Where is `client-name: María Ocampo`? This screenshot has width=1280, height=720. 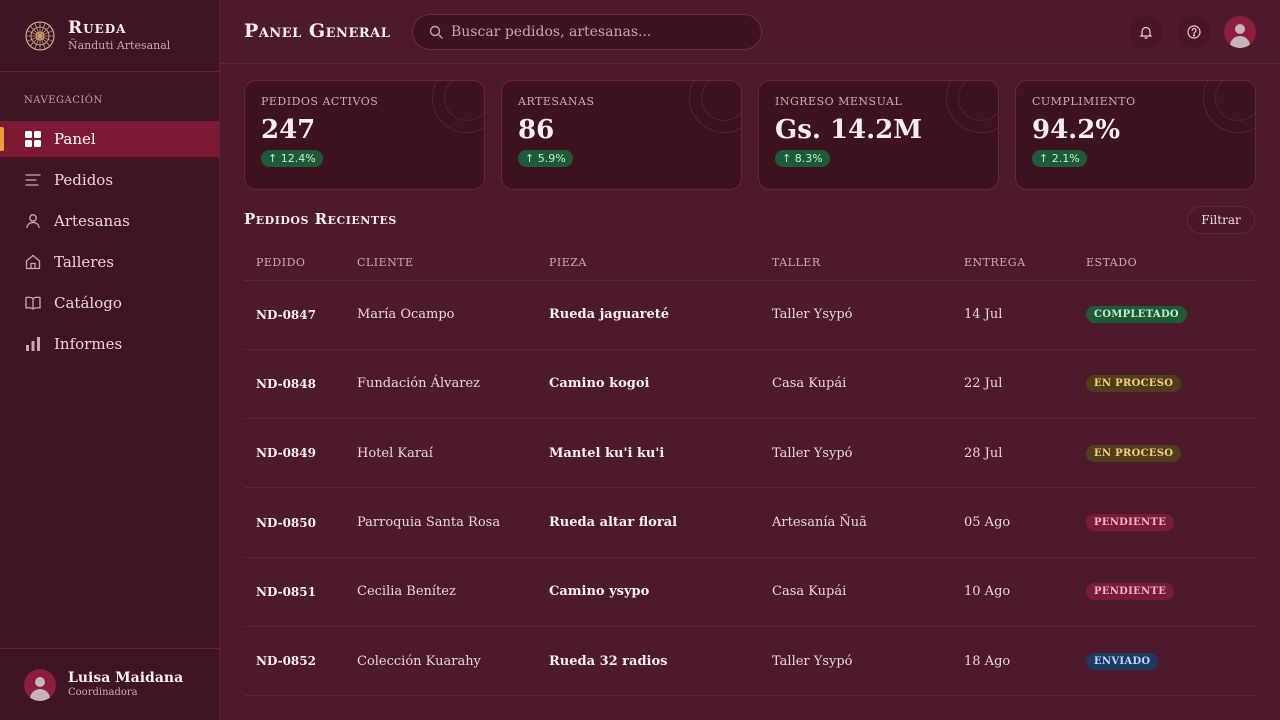
client-name: María Ocampo is located at coordinates (441, 315).